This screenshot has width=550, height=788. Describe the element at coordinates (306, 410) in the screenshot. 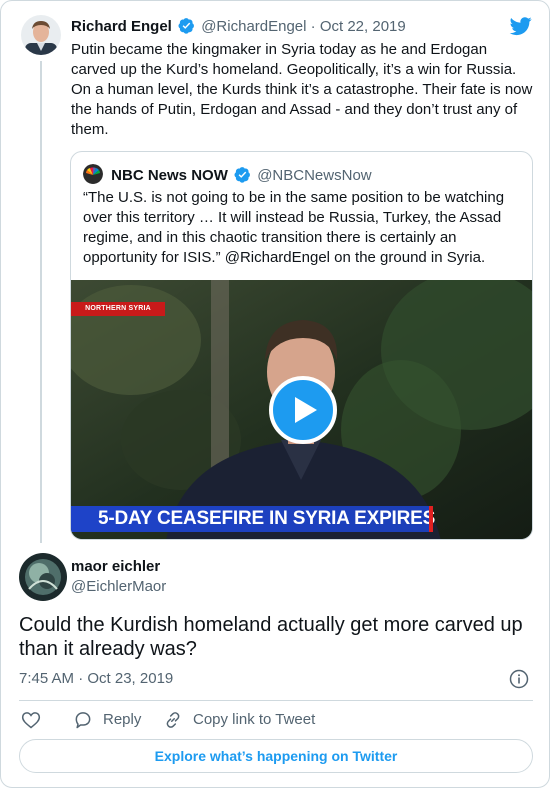

I see `play-icon` at that location.